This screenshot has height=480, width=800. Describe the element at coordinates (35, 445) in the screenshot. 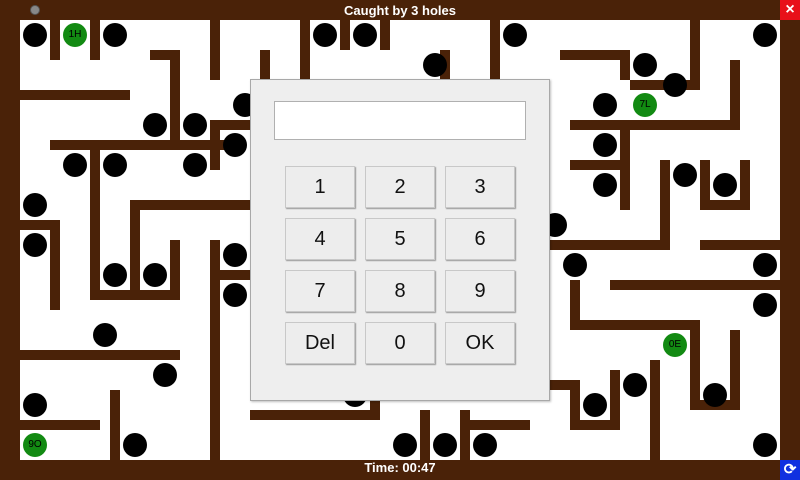

I see `target-hole: 9O` at that location.